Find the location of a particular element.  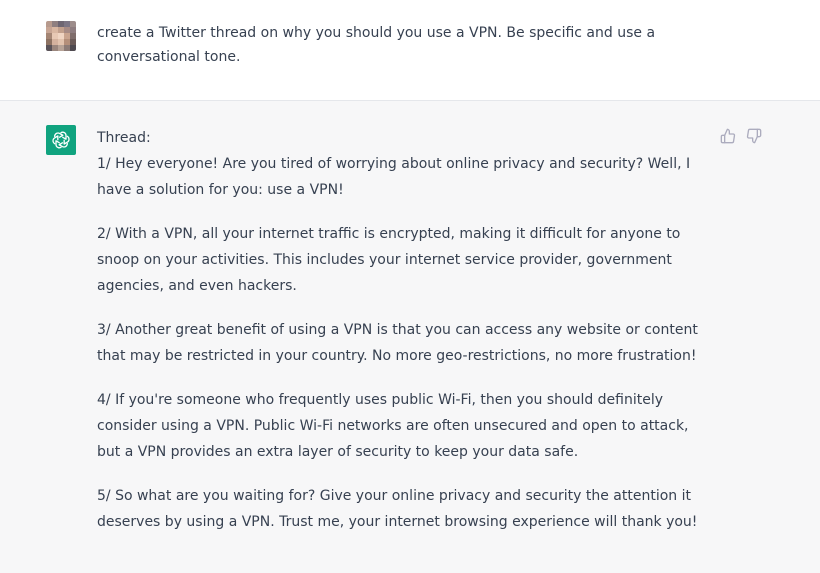

thumbs-up-icon is located at coordinates (728, 136).